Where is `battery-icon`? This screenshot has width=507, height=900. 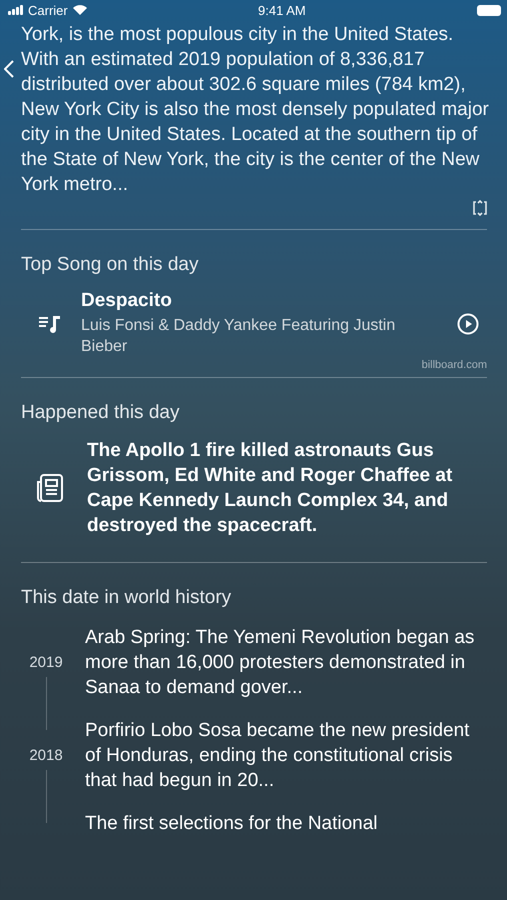
battery-icon is located at coordinates (489, 10).